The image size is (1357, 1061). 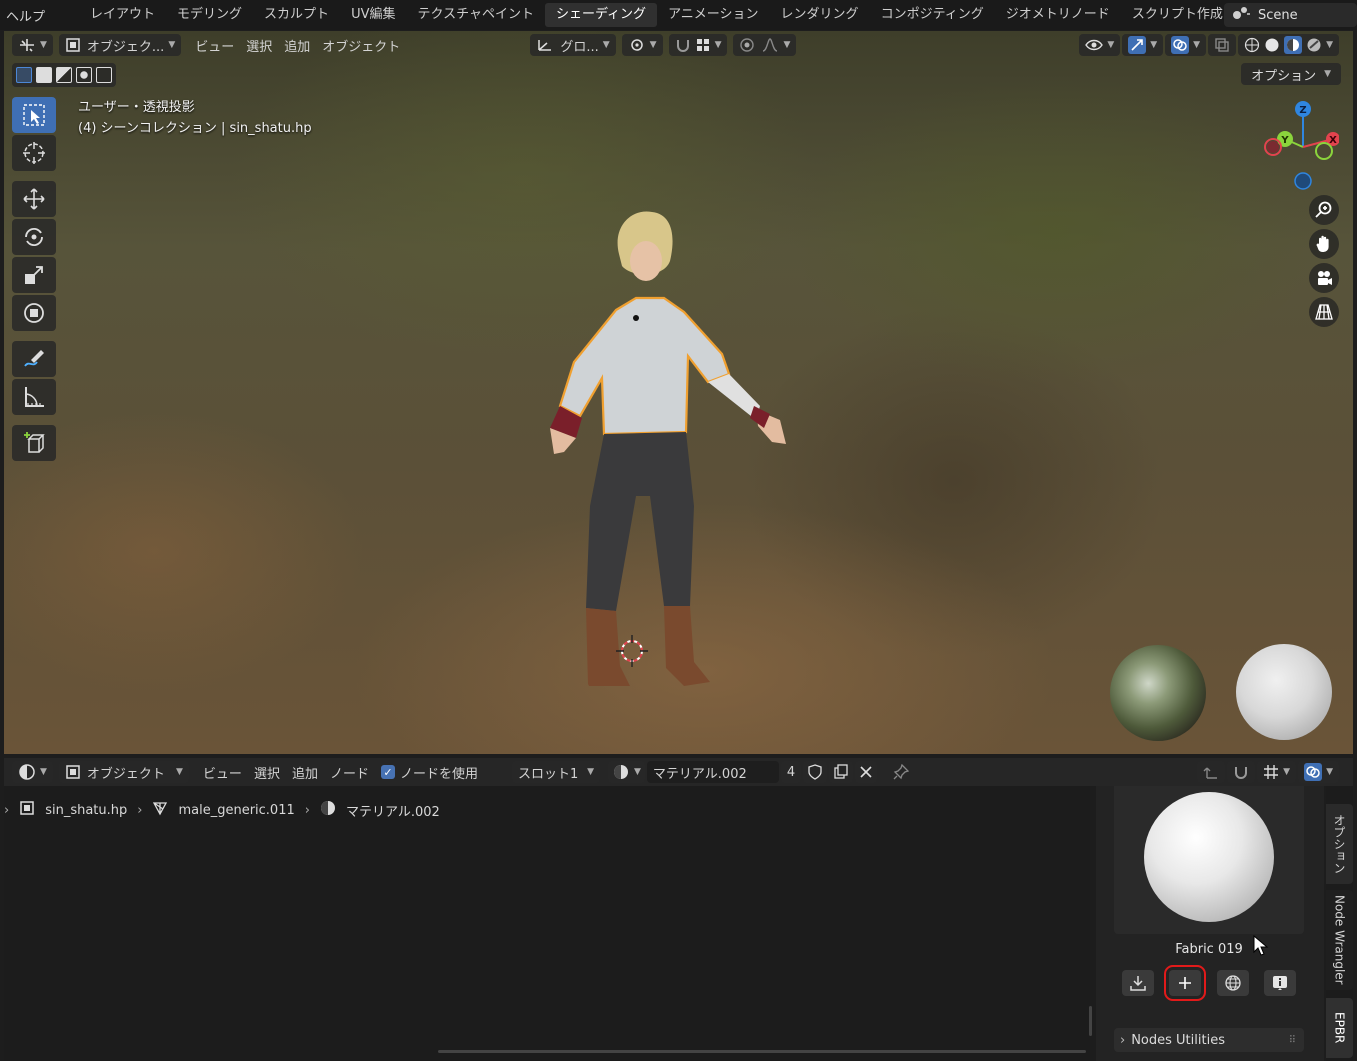 What do you see at coordinates (361, 45) in the screenshot?
I see `menu-object: オブジェクト` at bounding box center [361, 45].